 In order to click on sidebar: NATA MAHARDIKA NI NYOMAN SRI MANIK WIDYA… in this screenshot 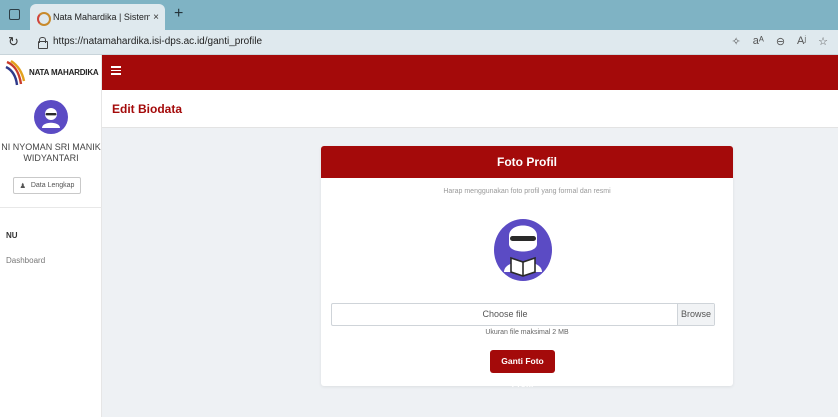, I will do `click(51, 236)`.